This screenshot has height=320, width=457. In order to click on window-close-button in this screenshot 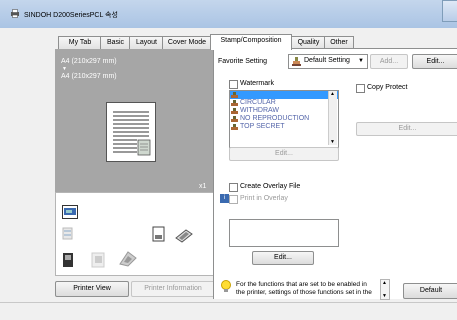, I will do `click(449, 11)`.